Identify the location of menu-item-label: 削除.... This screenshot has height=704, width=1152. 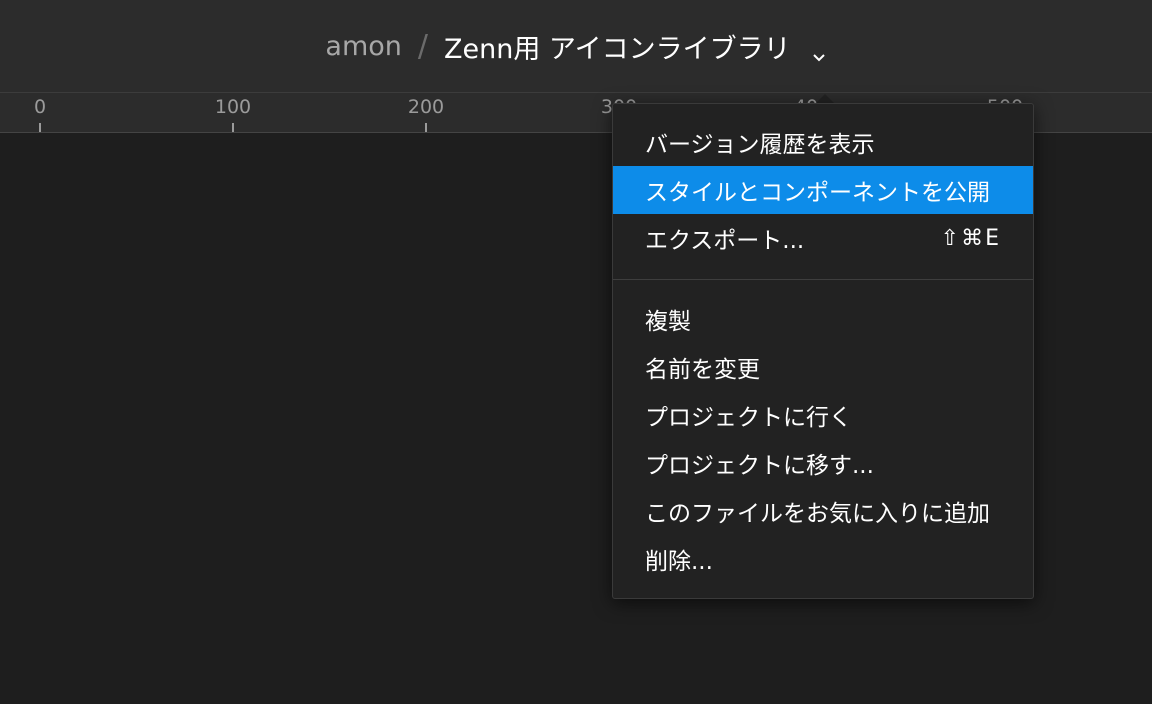
(679, 562).